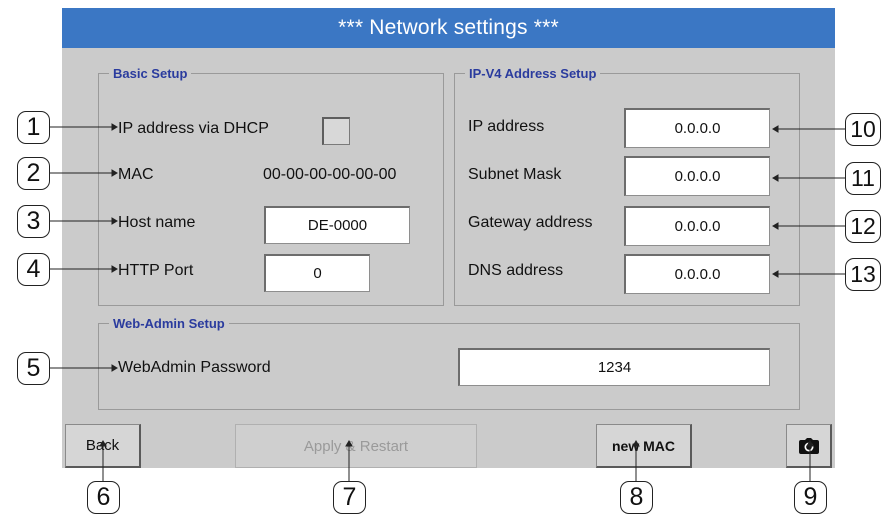  I want to click on http-port-field: 0, so click(317, 273).